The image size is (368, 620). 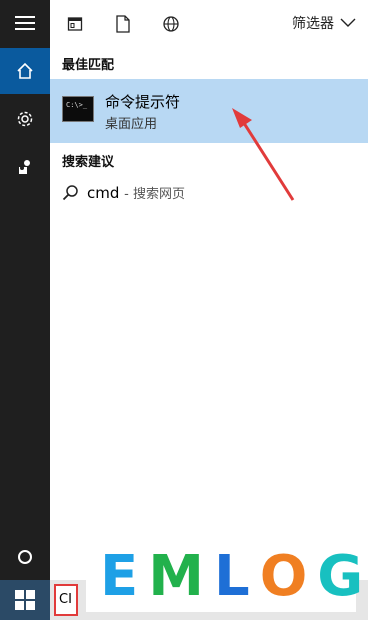 I want to click on documents-filter-button, so click(x=123, y=24).